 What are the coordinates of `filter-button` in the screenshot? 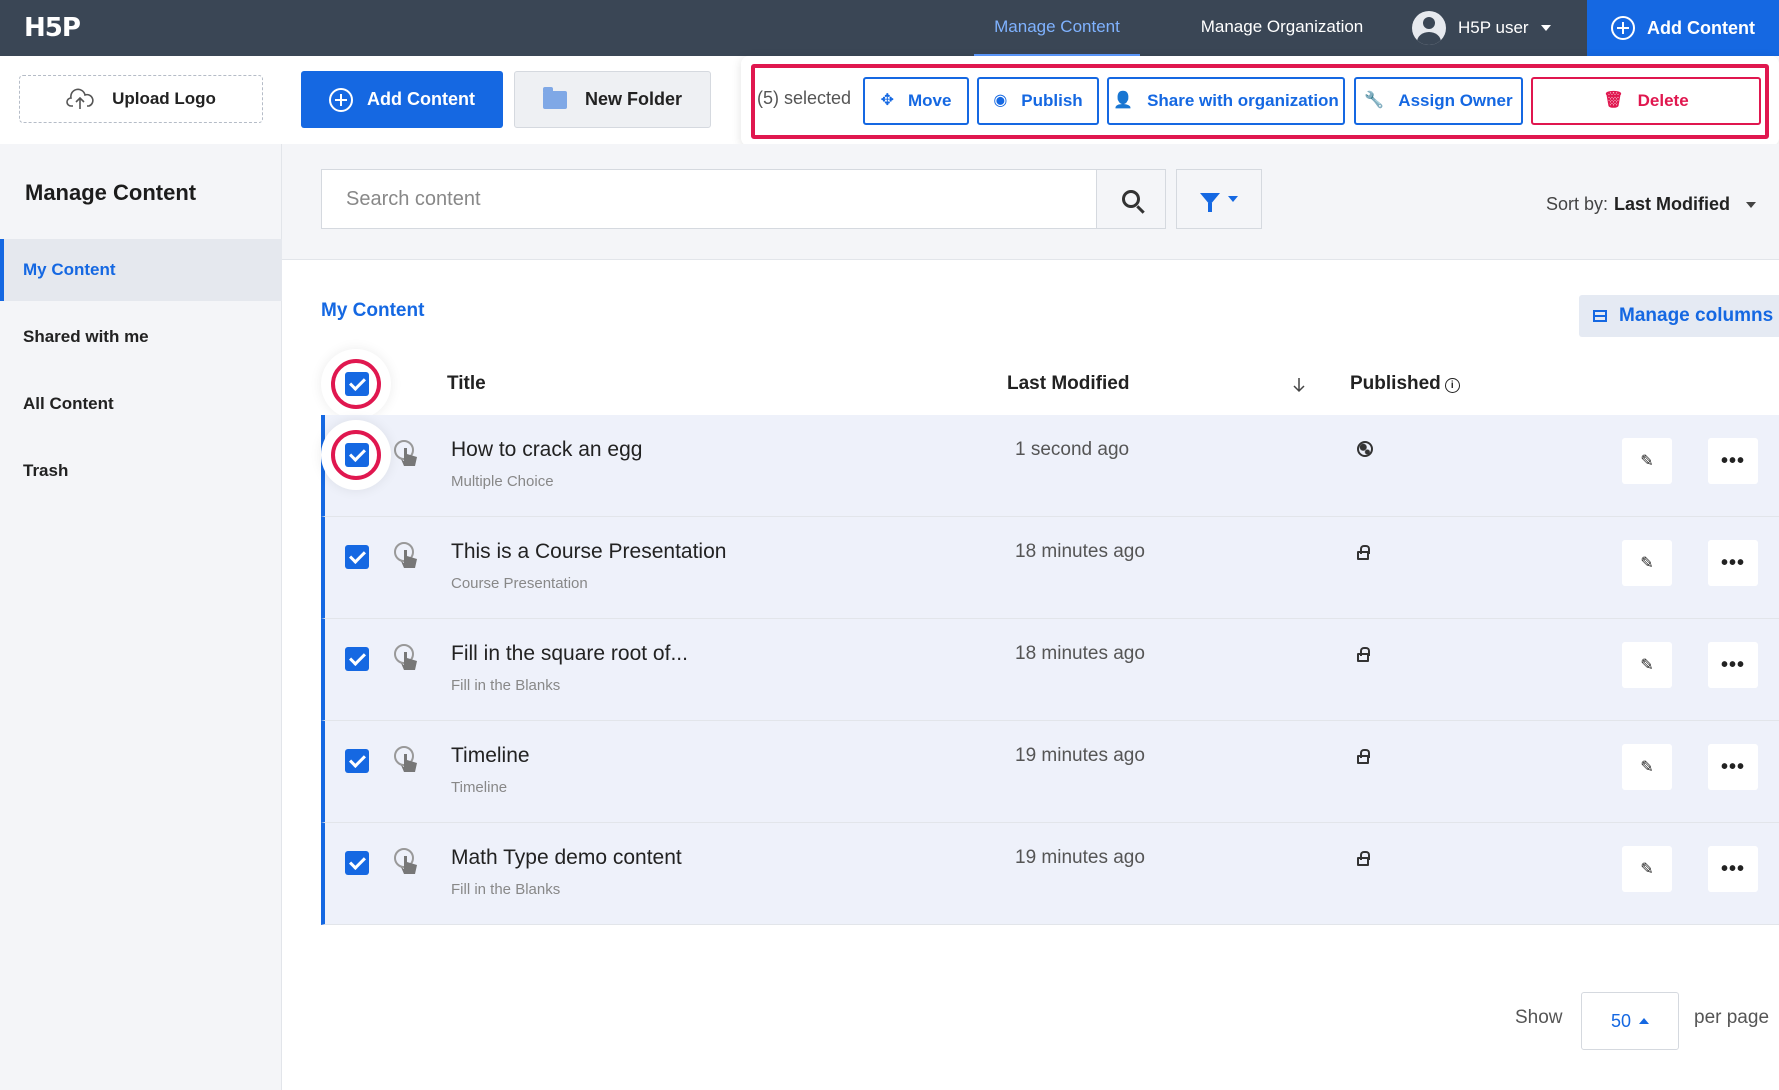 It's located at (1219, 199).